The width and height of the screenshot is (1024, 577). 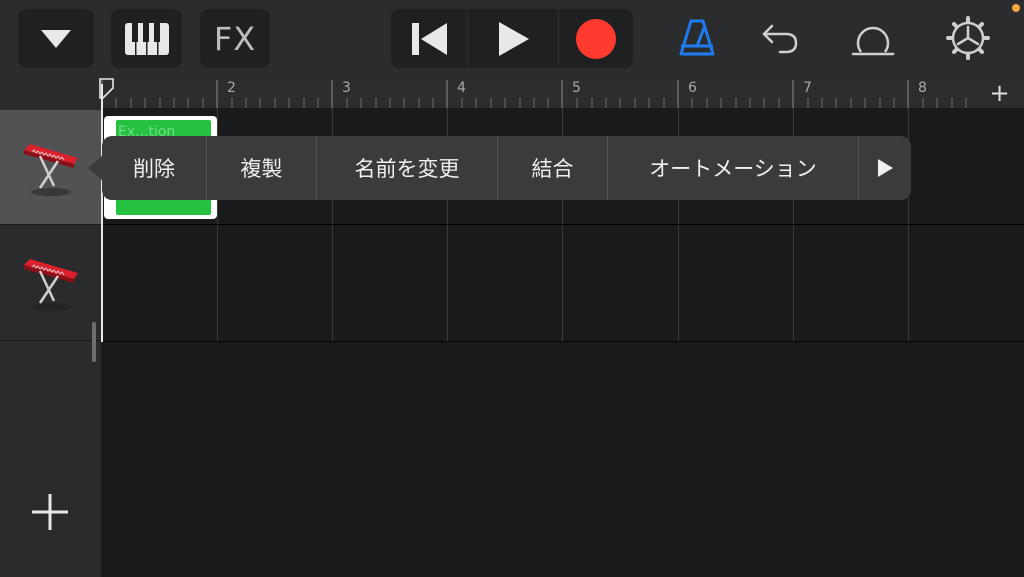 What do you see at coordinates (534, 94) in the screenshot?
I see `ruler-ticks` at bounding box center [534, 94].